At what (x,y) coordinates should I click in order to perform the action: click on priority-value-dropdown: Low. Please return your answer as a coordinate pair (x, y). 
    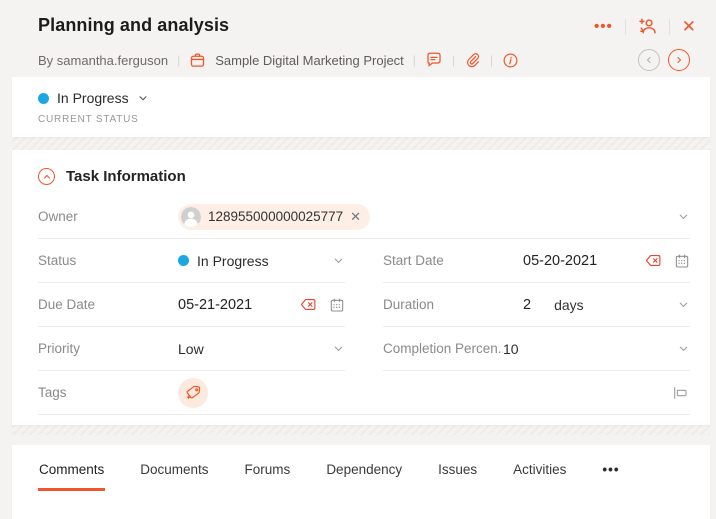
    Looking at the image, I should click on (261, 349).